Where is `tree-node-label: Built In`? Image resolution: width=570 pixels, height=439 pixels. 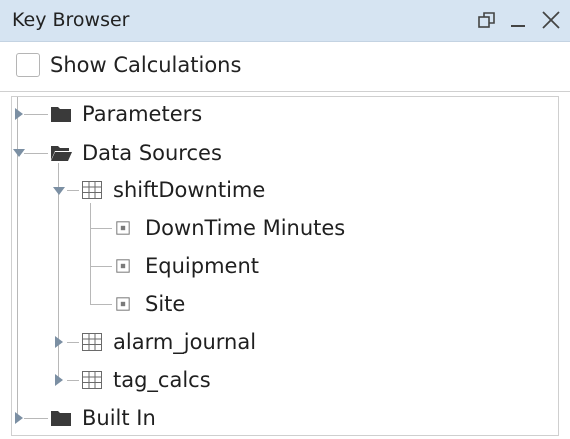 tree-node-label: Built In is located at coordinates (119, 418).